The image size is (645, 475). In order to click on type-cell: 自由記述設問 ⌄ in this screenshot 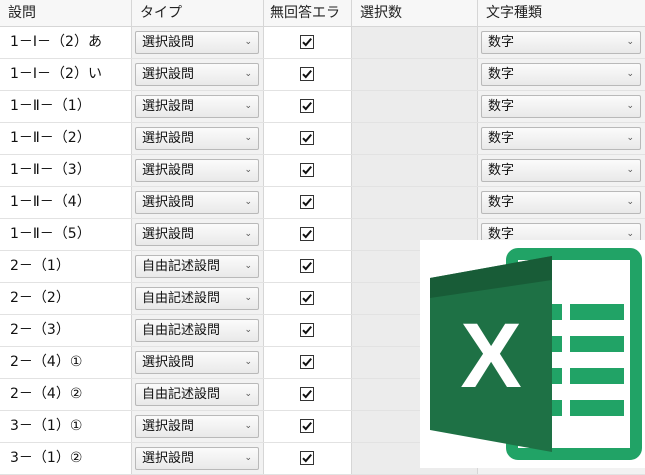, I will do `click(198, 298)`.